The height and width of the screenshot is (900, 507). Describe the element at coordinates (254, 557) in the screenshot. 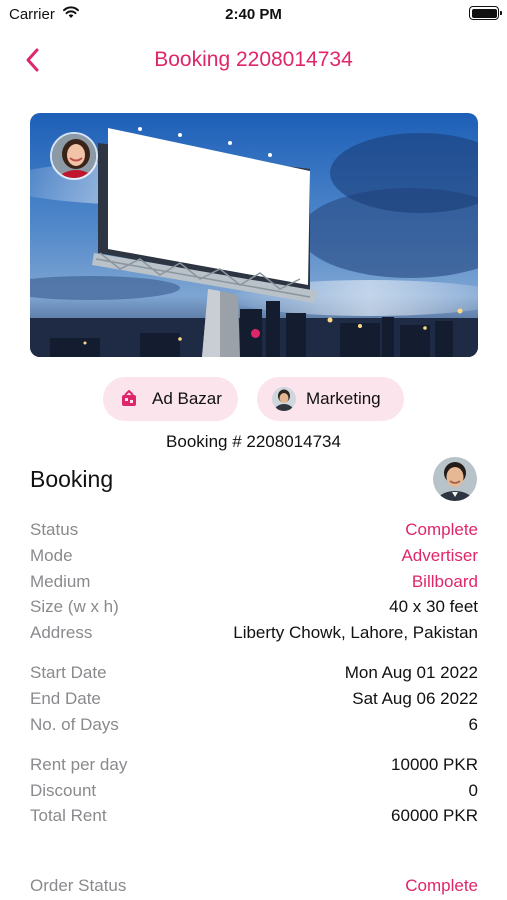

I see `mode-row: Mode Advertiser` at that location.